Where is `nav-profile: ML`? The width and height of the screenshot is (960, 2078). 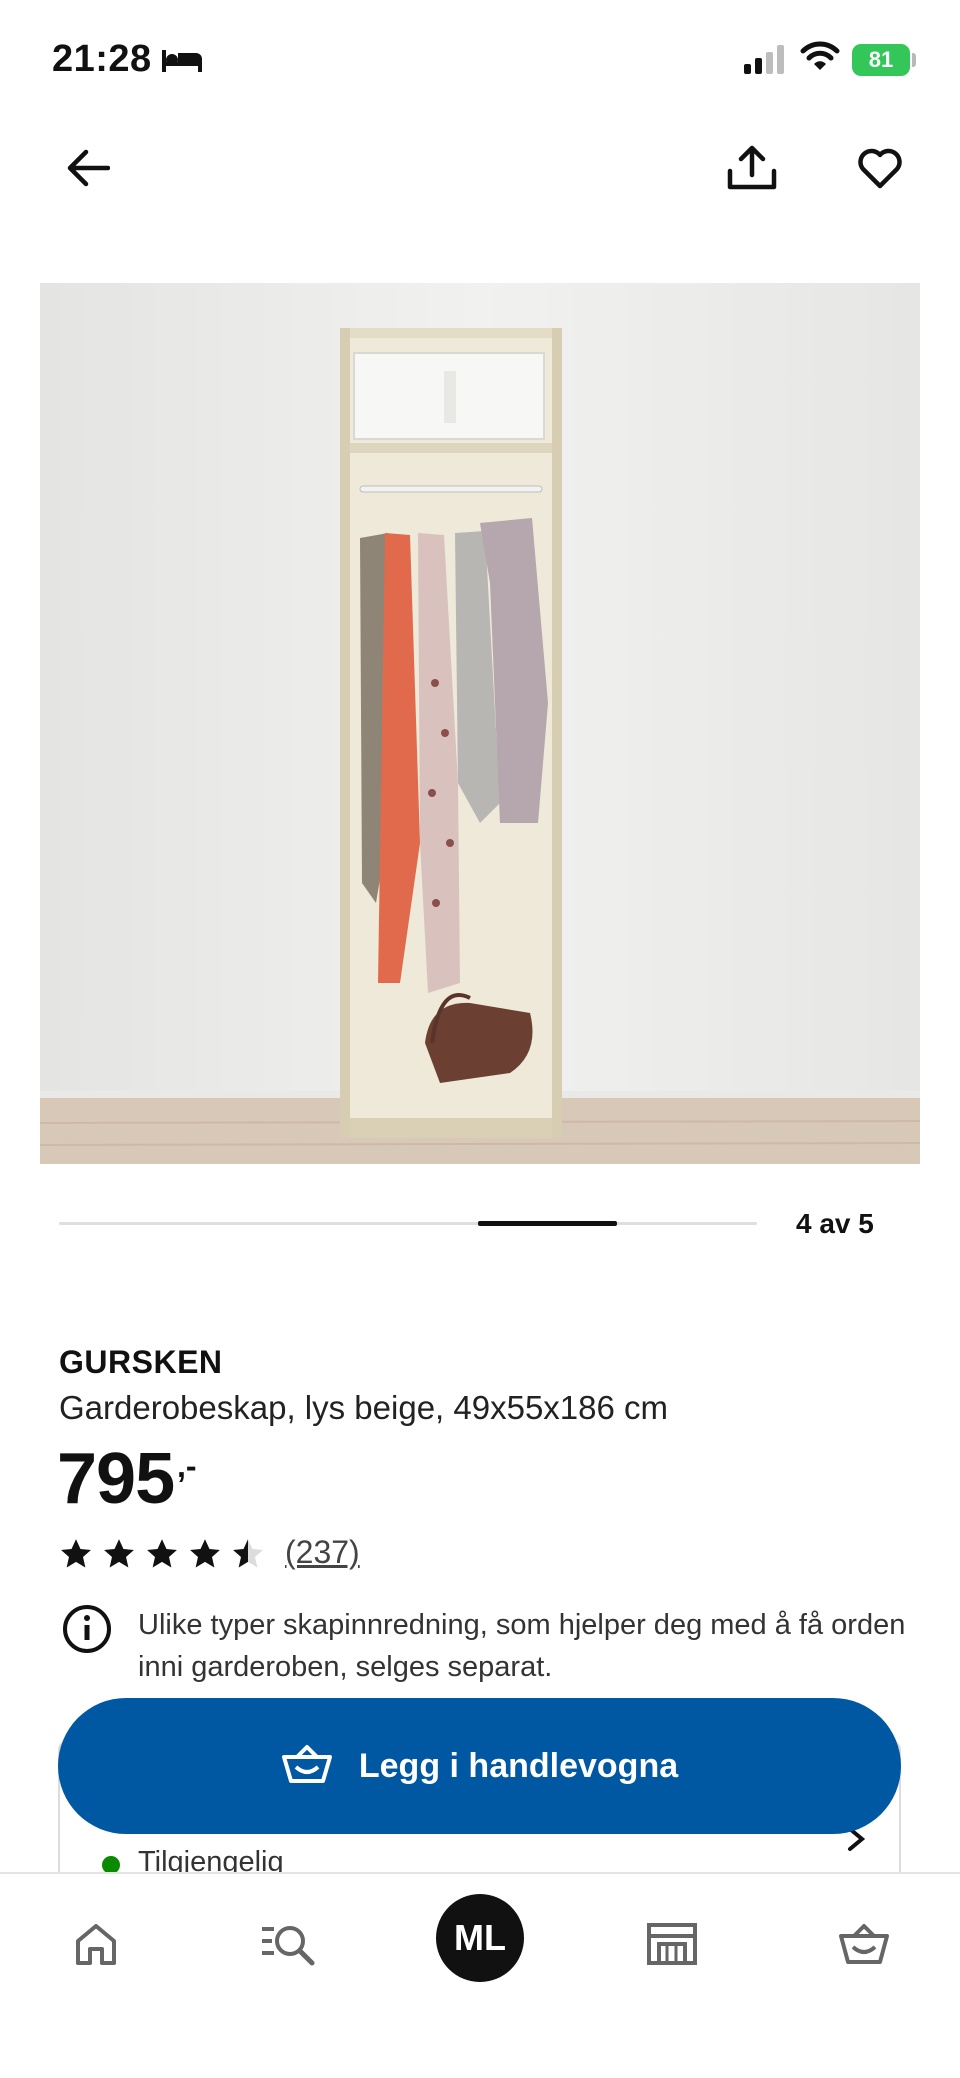 nav-profile: ML is located at coordinates (480, 1938).